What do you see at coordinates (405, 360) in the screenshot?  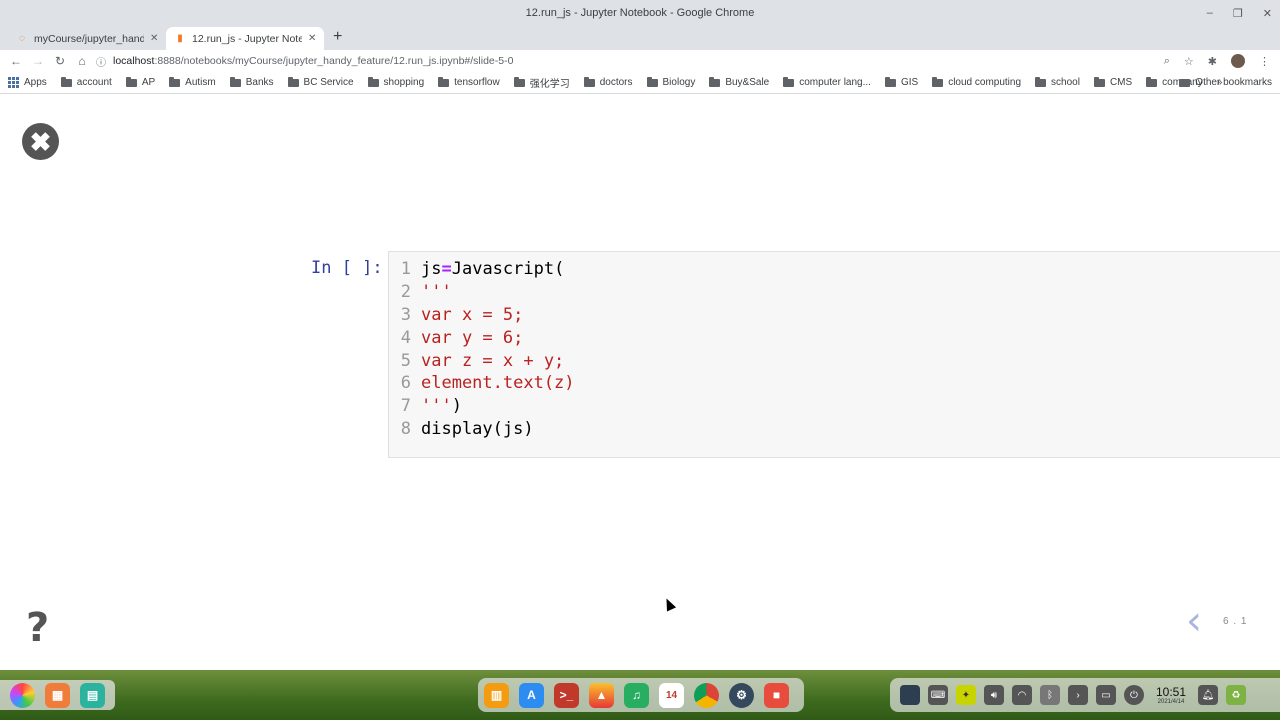 I see `line-number: 5` at bounding box center [405, 360].